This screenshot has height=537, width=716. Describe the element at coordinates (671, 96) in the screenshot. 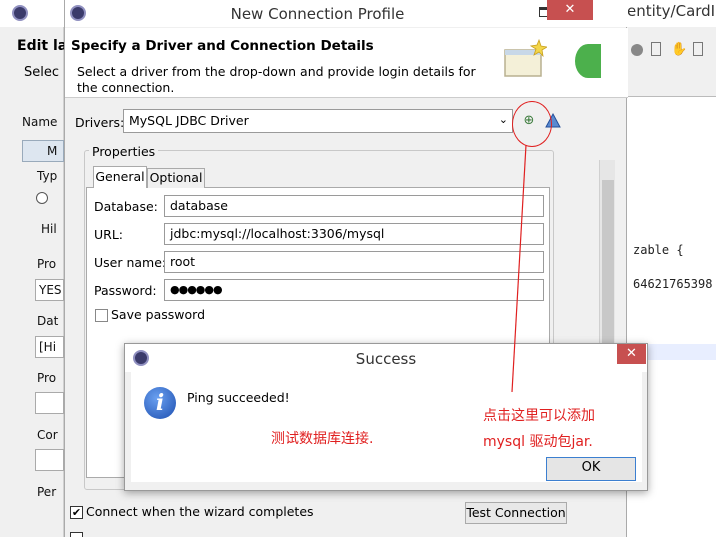

I see `editor-divider` at that location.